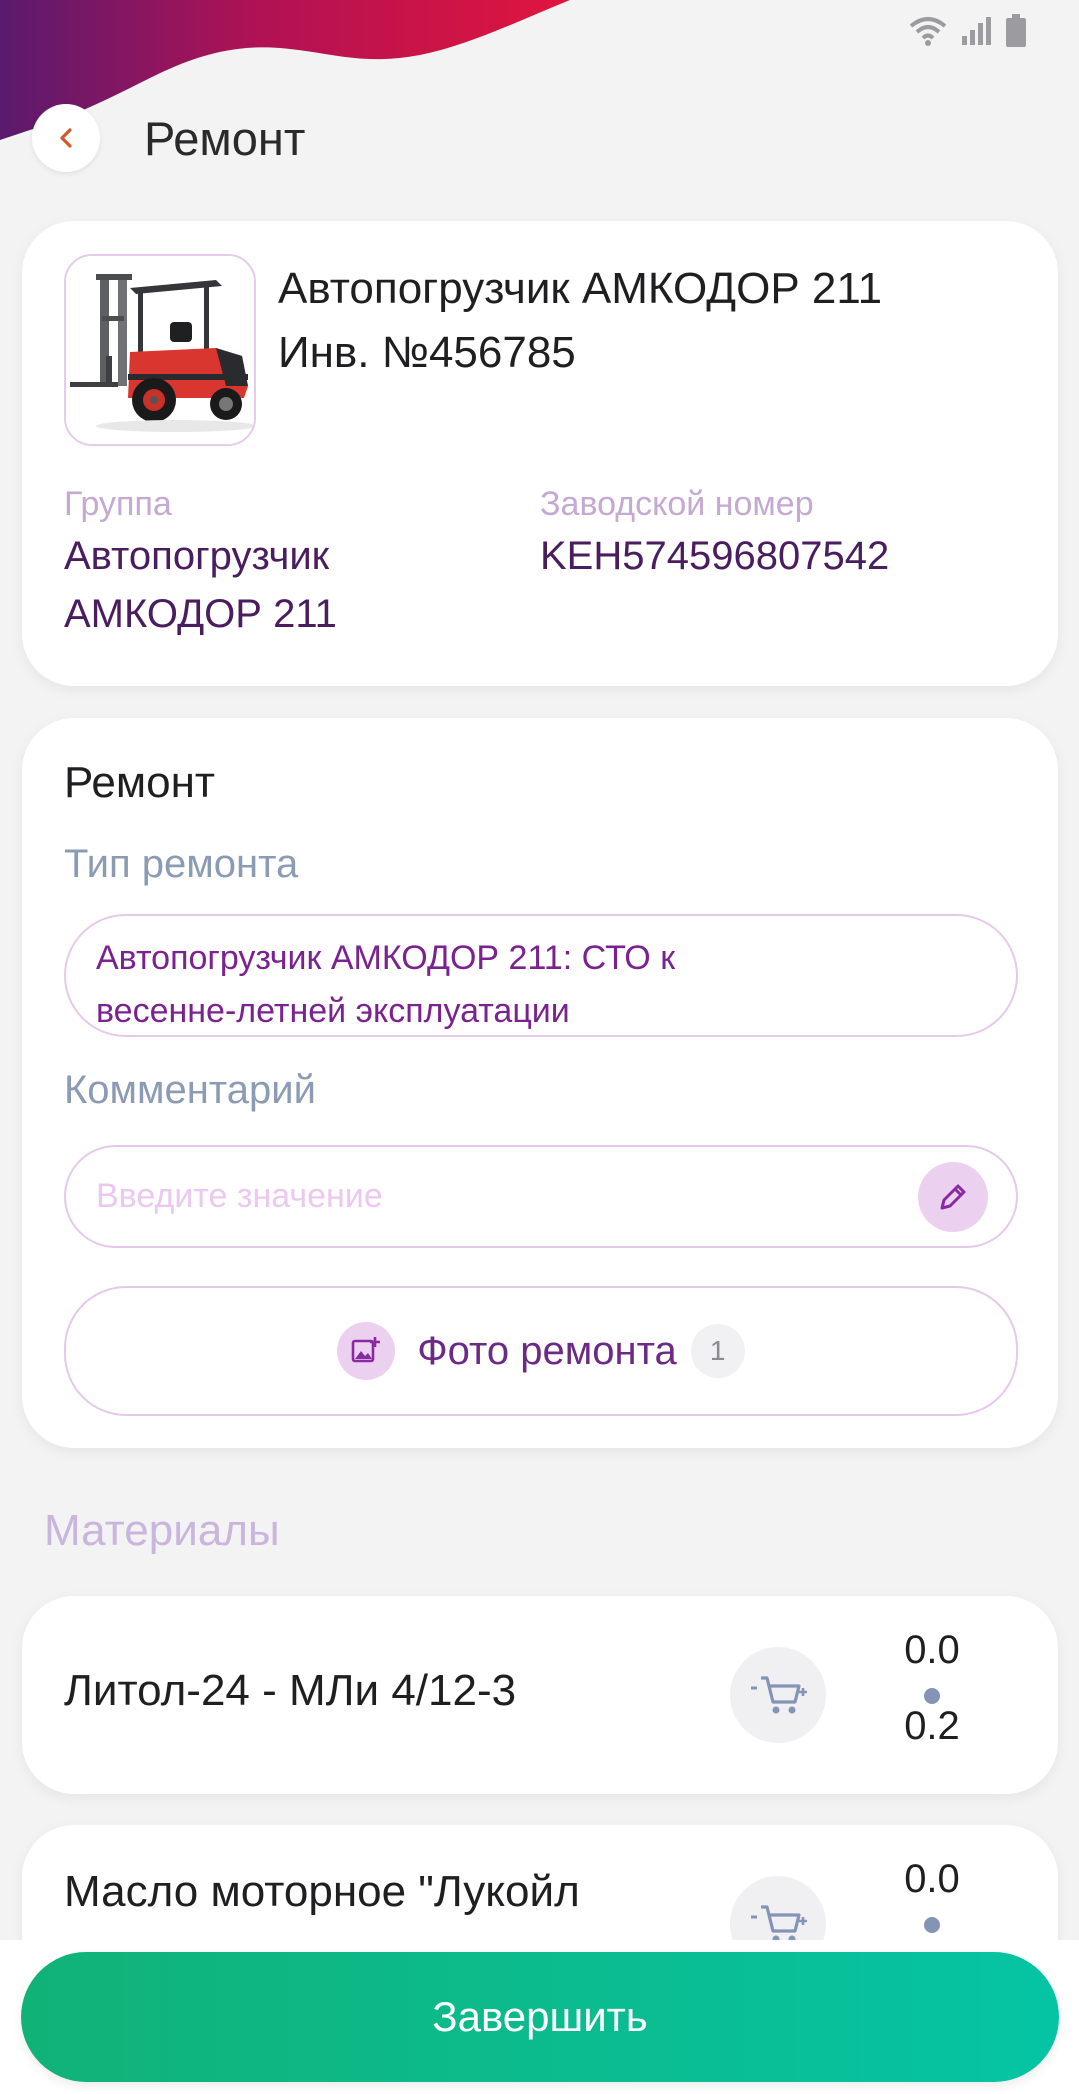  Describe the element at coordinates (717, 1351) in the screenshot. I see `photo-count-badge: 1` at that location.